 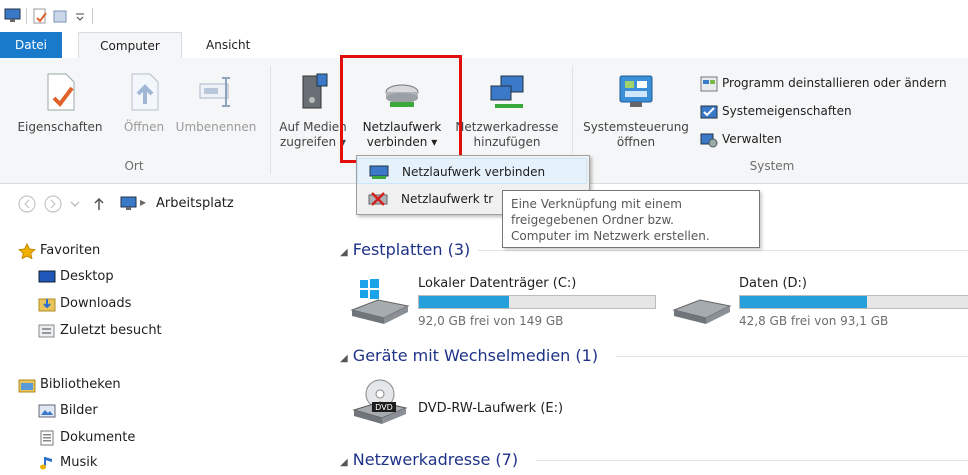 I want to click on nav-favorites: Favoriten, so click(x=59, y=251).